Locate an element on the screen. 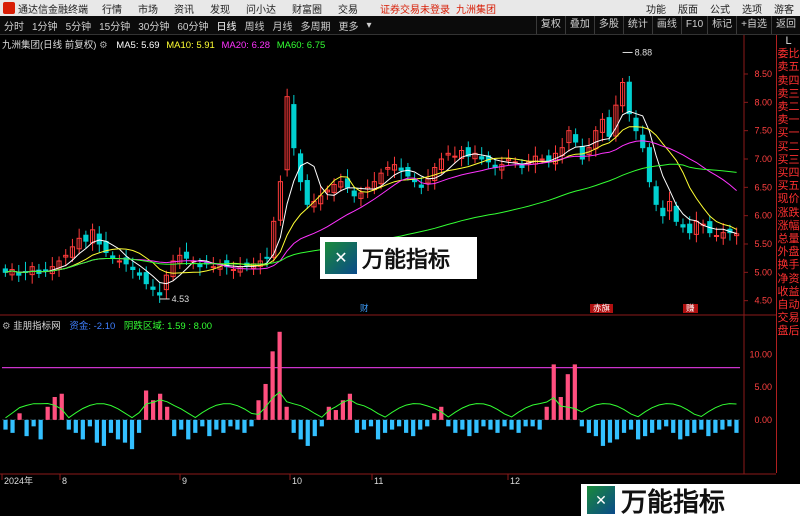 This screenshot has height=516, width=800. ma20-label: MA20: 6.28 is located at coordinates (246, 45).